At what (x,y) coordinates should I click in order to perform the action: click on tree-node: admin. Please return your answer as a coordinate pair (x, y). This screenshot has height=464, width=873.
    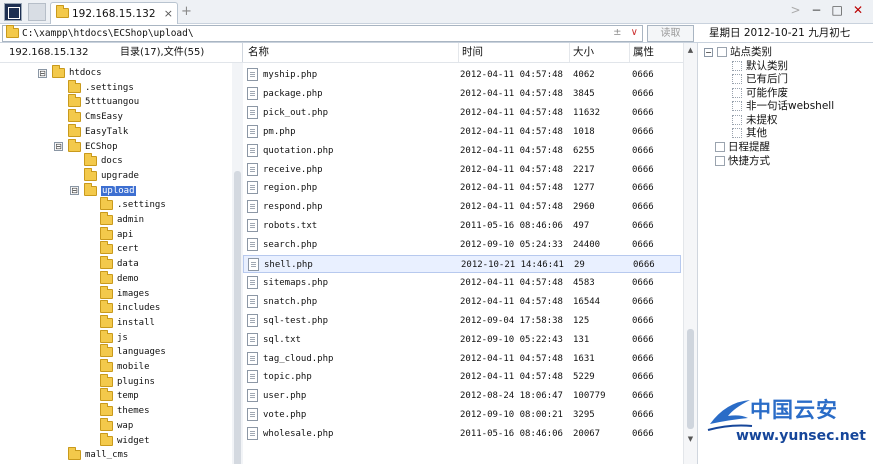
    Looking at the image, I should click on (122, 219).